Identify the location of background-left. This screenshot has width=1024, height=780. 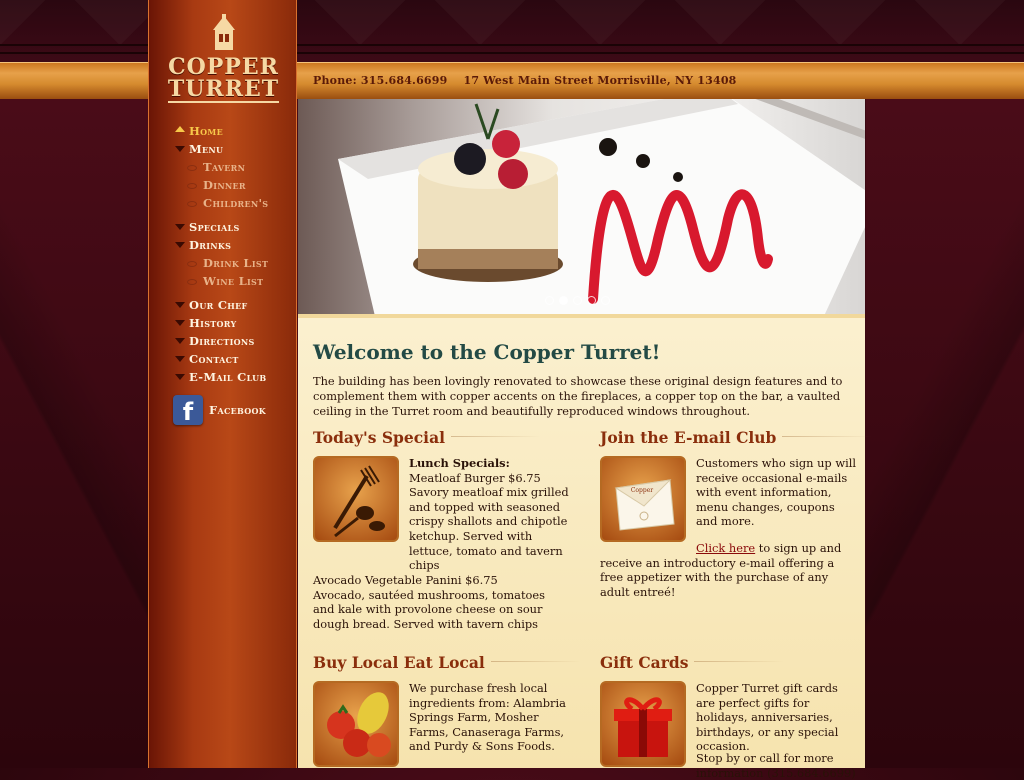
(74, 433).